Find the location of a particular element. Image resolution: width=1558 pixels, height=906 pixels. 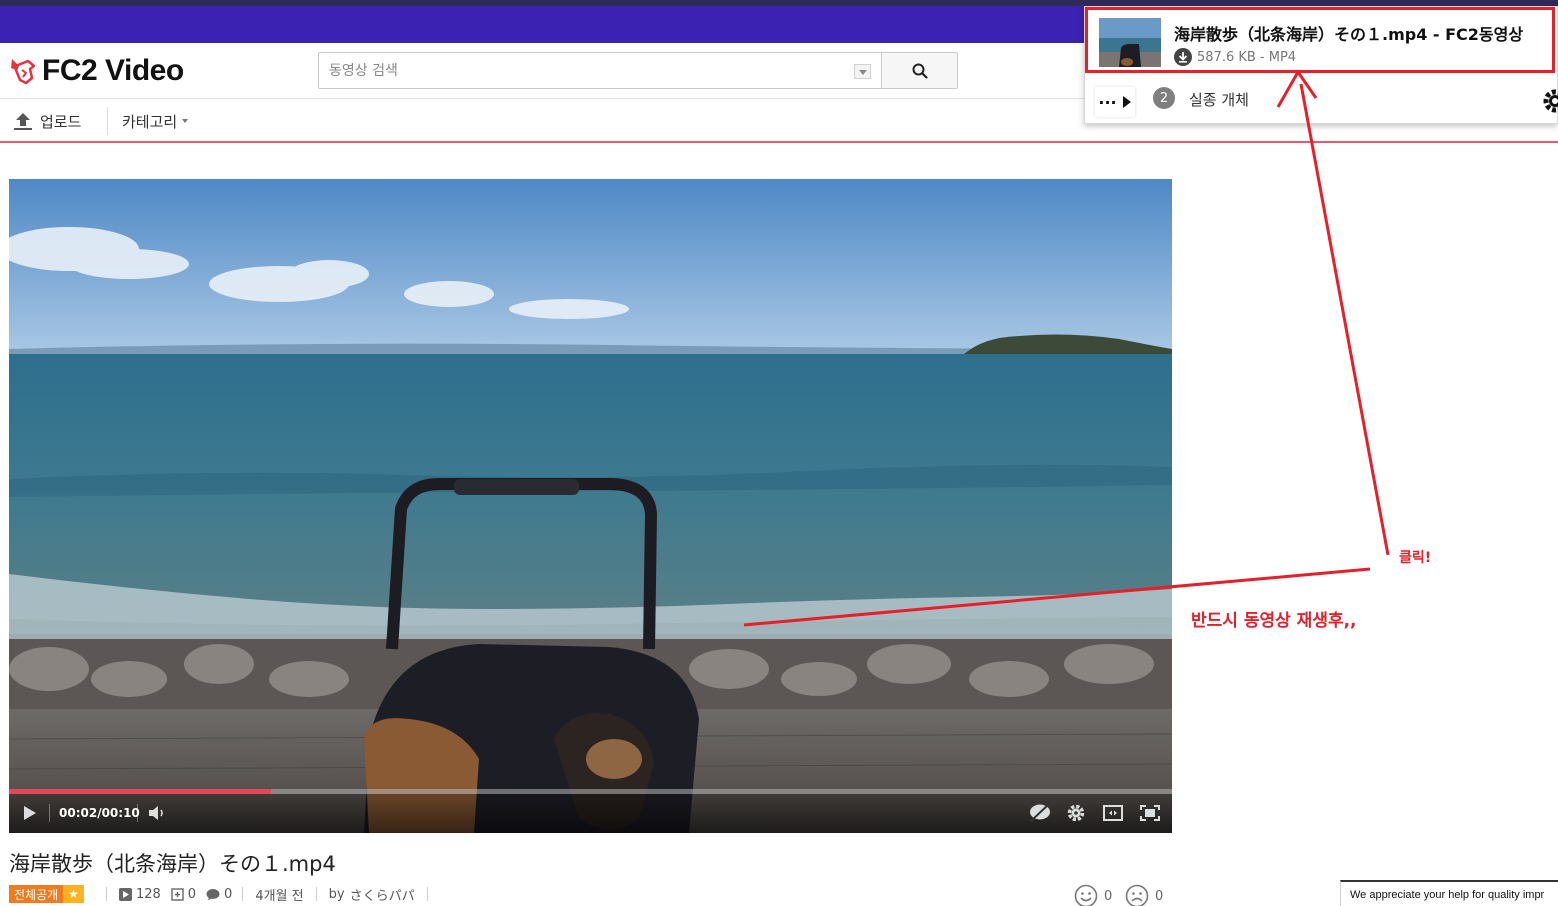

theater-icon is located at coordinates (1113, 813).